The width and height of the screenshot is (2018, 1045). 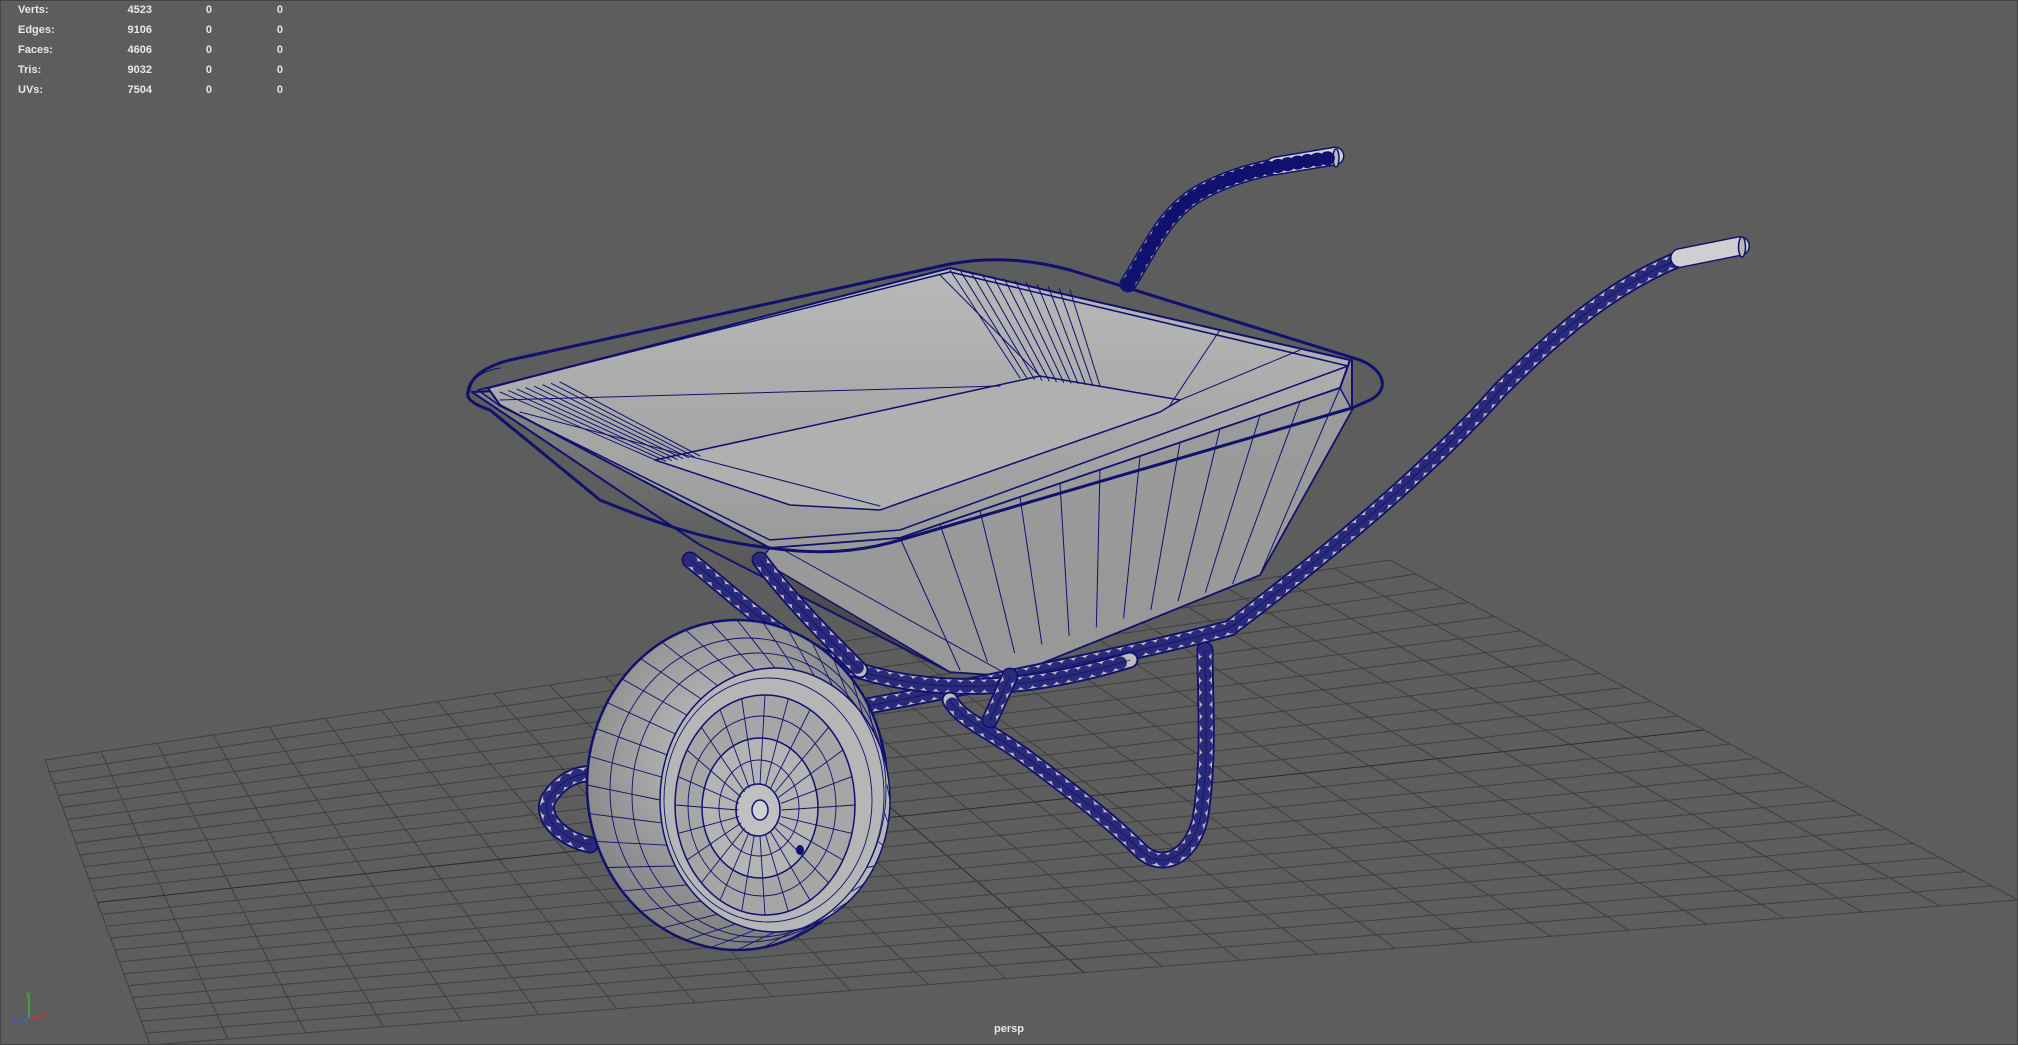 What do you see at coordinates (36, 30) in the screenshot?
I see `hud-stat-label: Edges:` at bounding box center [36, 30].